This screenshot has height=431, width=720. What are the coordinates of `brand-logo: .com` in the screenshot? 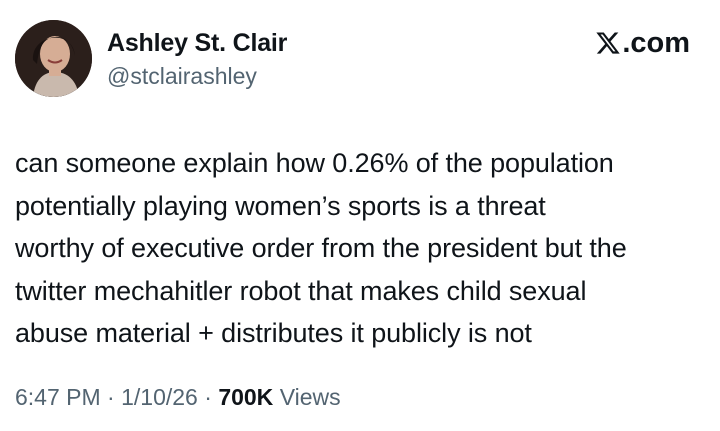 It's located at (642, 43).